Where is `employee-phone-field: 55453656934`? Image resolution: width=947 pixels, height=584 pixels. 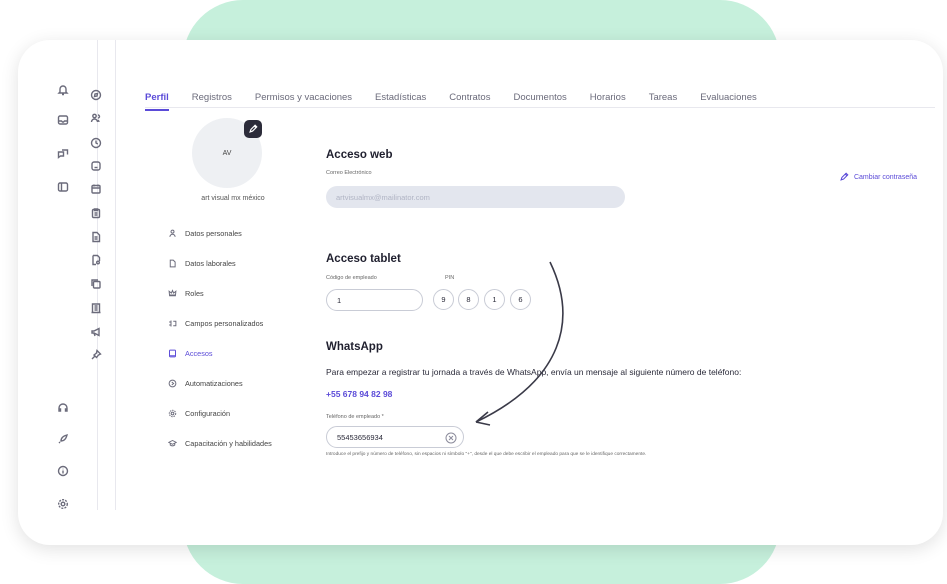
employee-phone-field: 55453656934 is located at coordinates (395, 437).